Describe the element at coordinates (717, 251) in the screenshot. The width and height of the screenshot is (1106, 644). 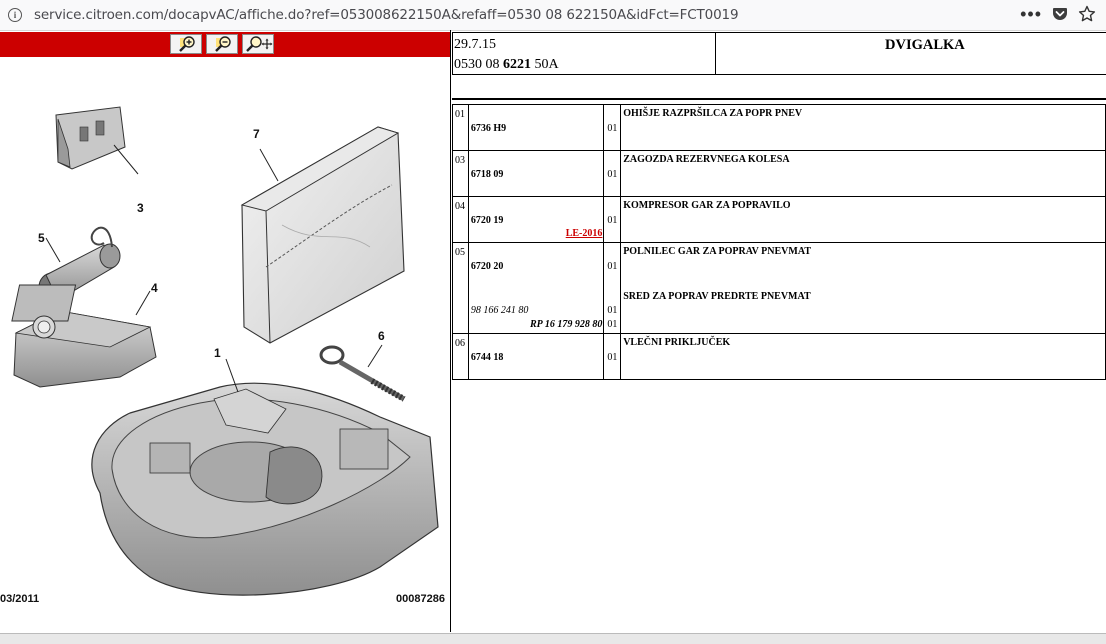
I see `part-description: POLNILEC GAR ZA POPRAV PNEVMAT` at that location.